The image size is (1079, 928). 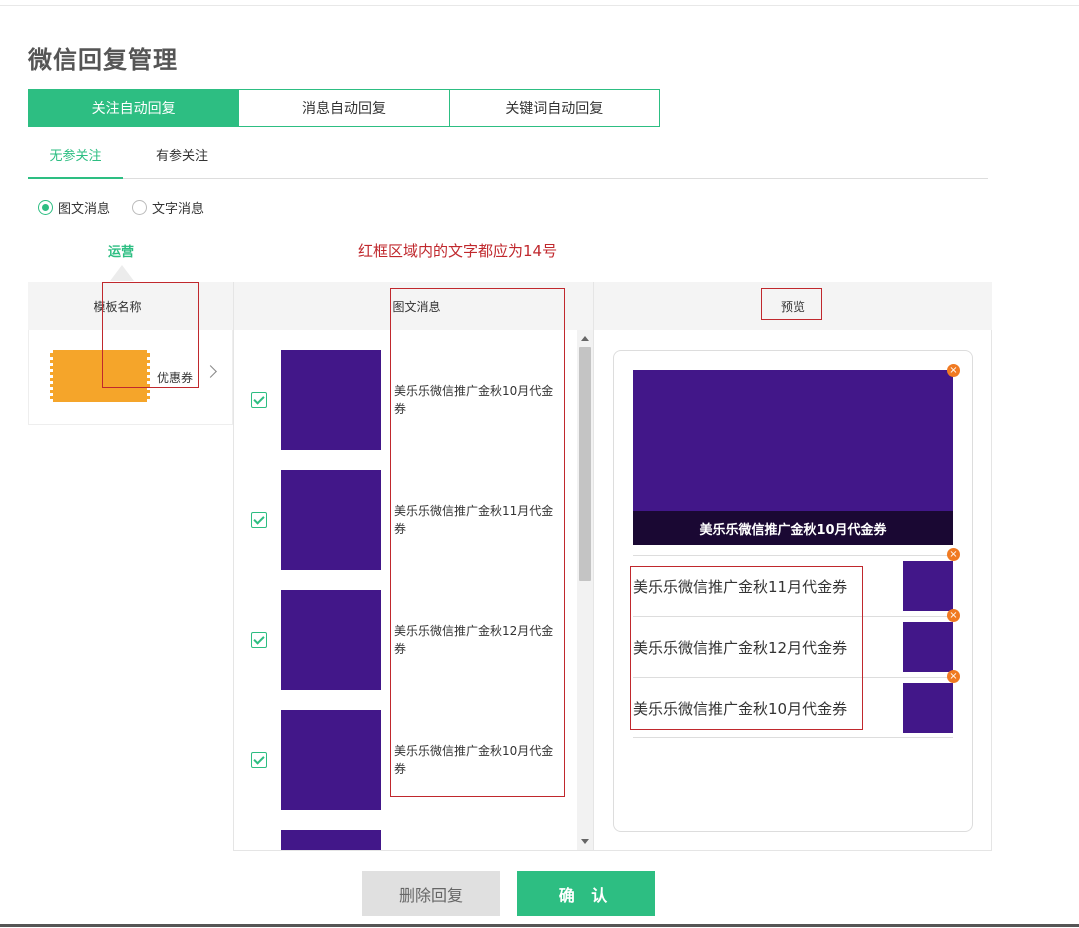 What do you see at coordinates (474, 520) in the screenshot?
I see `item-title: 美乐乐微信推广金秋11月代金券` at bounding box center [474, 520].